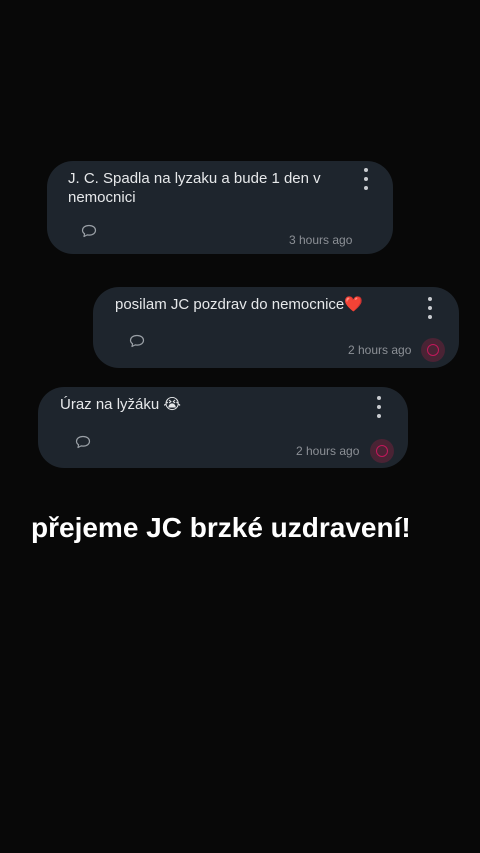 The width and height of the screenshot is (480, 853). Describe the element at coordinates (223, 427) in the screenshot. I see `post-card: Úraz na lyžáku 😭 2 hours ago` at that location.